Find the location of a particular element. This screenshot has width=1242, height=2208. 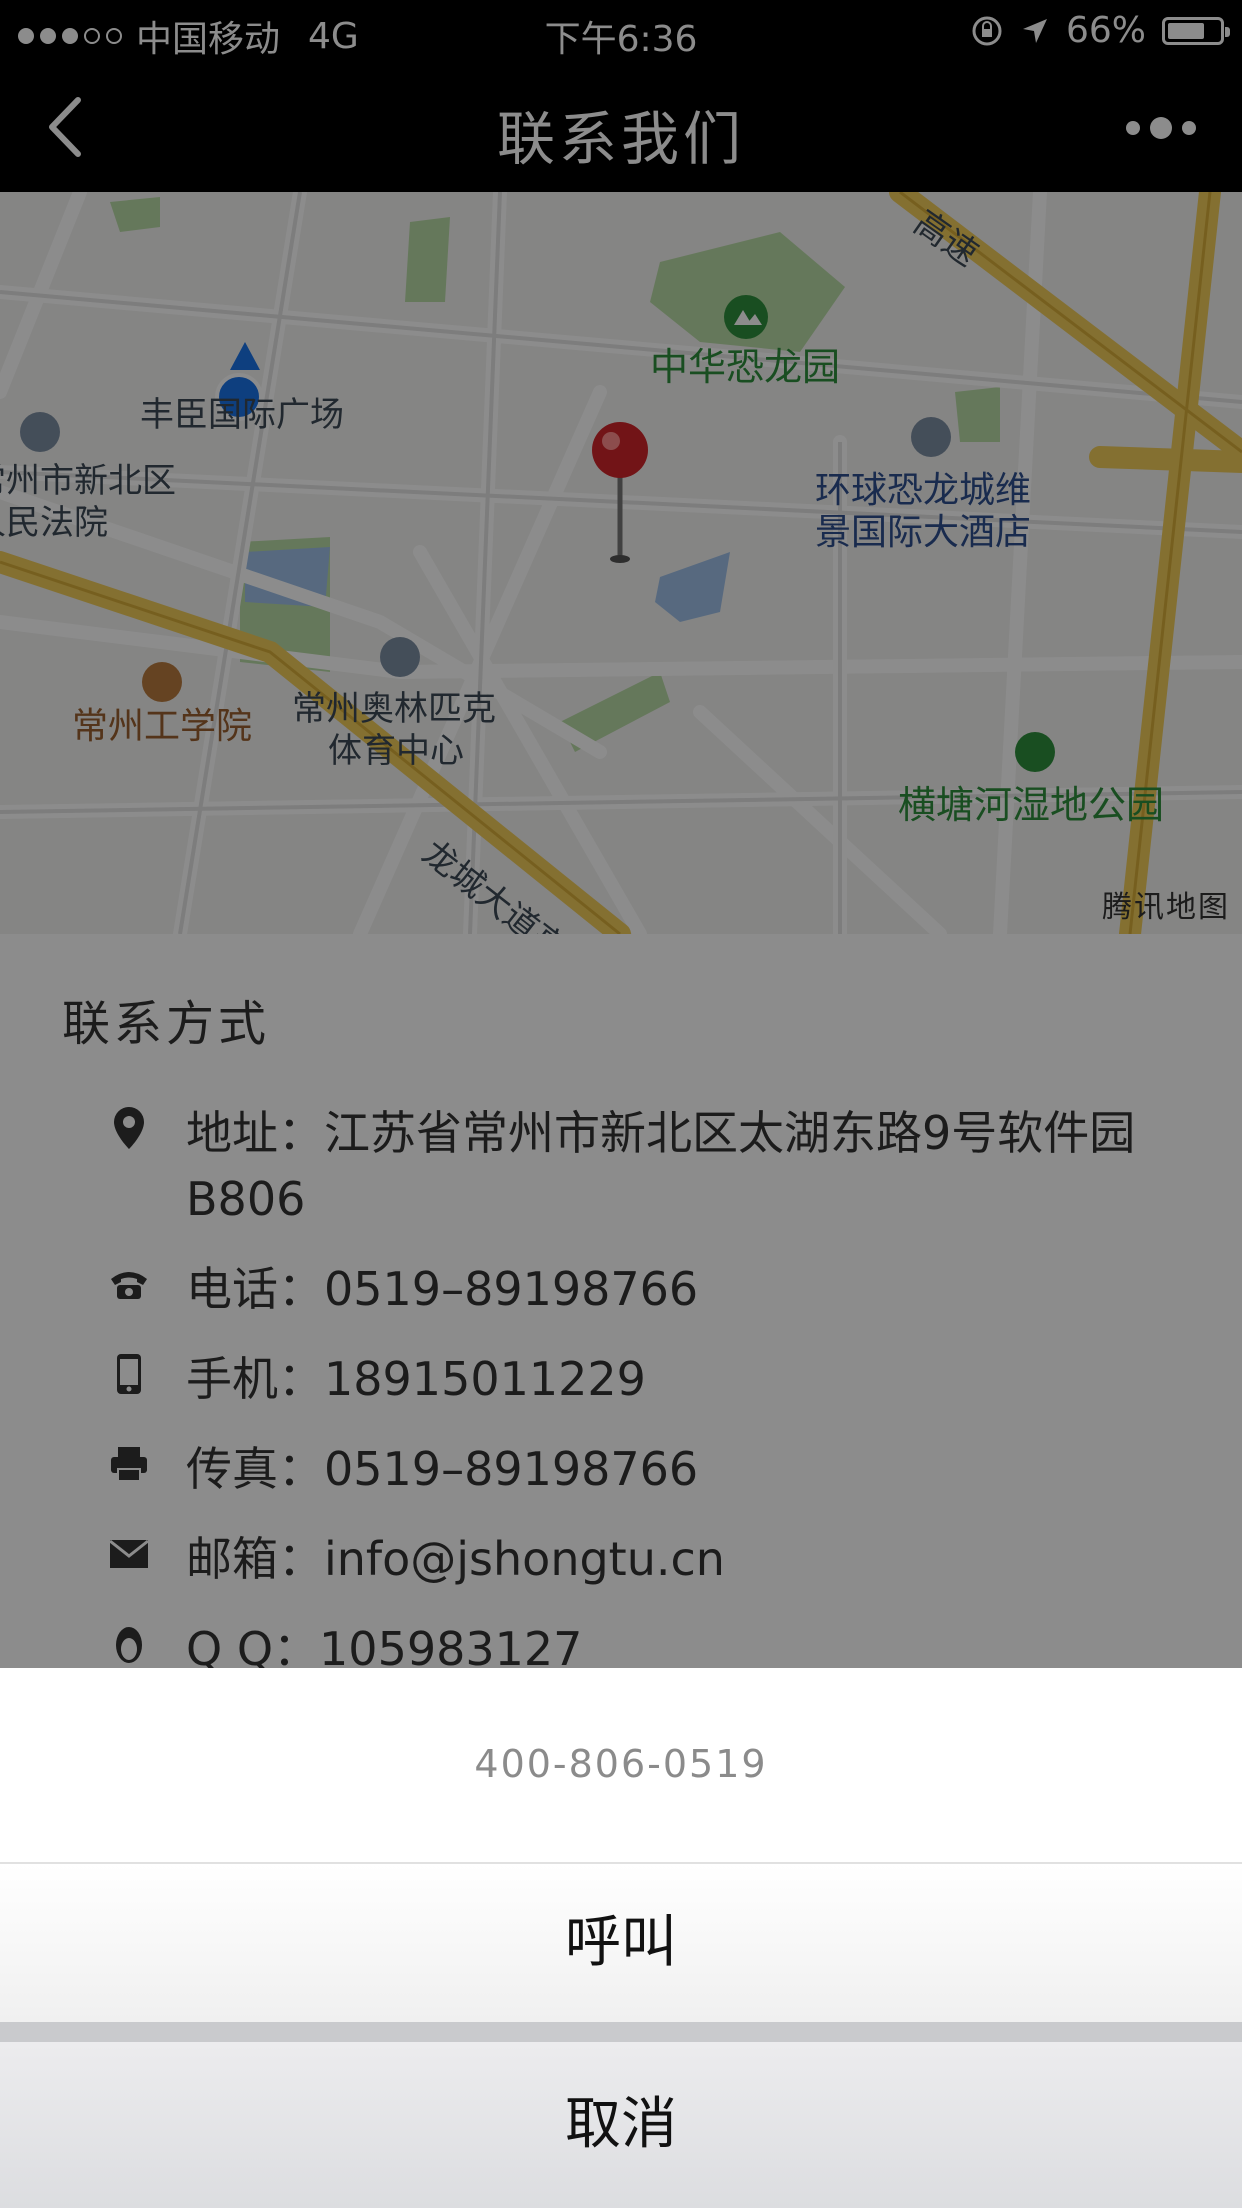

action-sheet-header: 400-806-0519 is located at coordinates (621, 1766).